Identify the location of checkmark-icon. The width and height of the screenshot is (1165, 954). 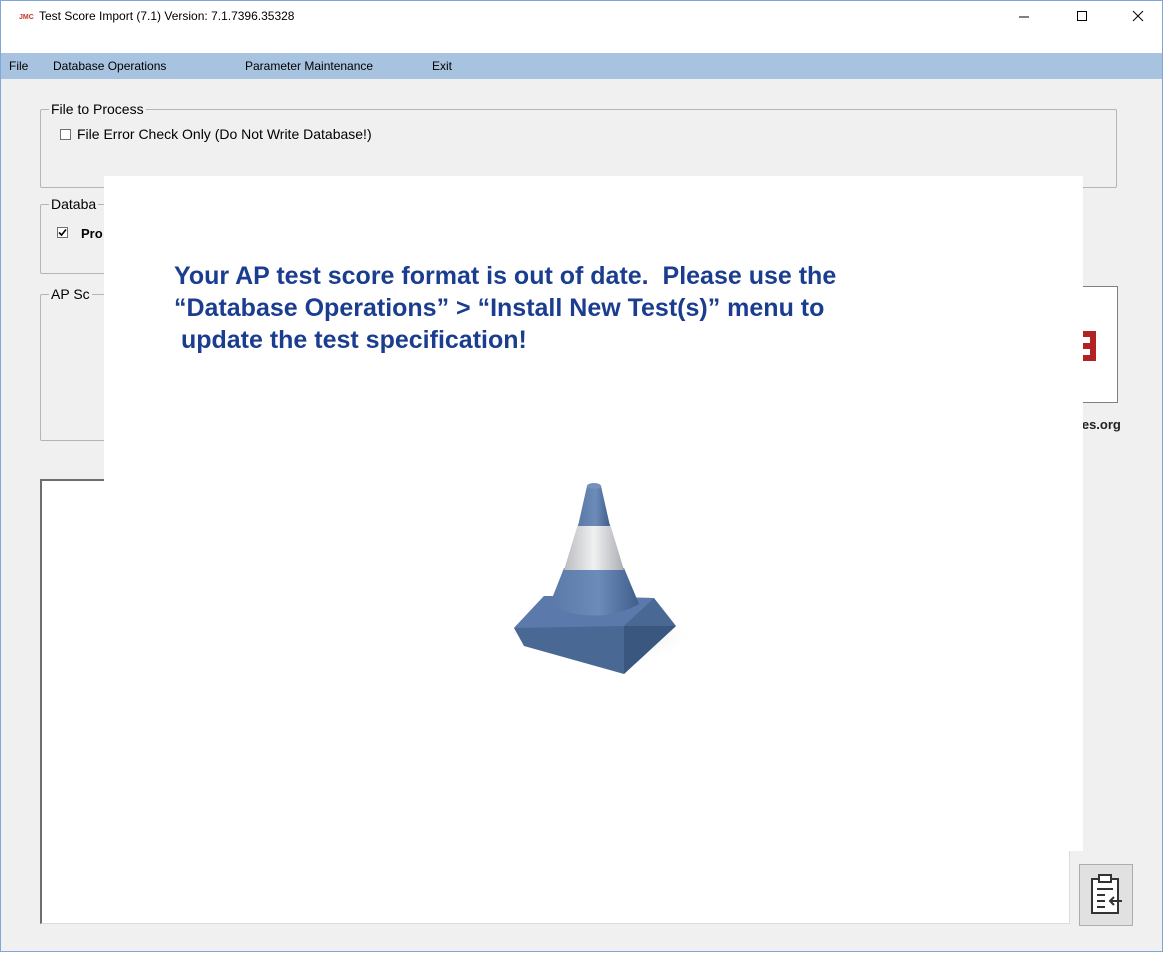
(62, 232).